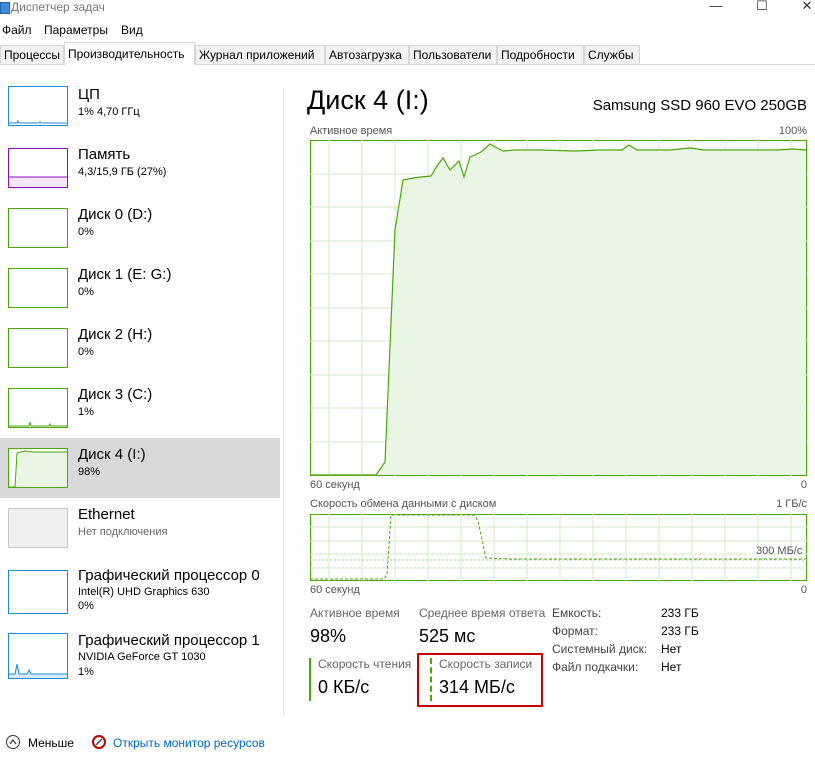  What do you see at coordinates (260, 54) in the screenshot?
I see `tab-app-history: Журнал приложений` at bounding box center [260, 54].